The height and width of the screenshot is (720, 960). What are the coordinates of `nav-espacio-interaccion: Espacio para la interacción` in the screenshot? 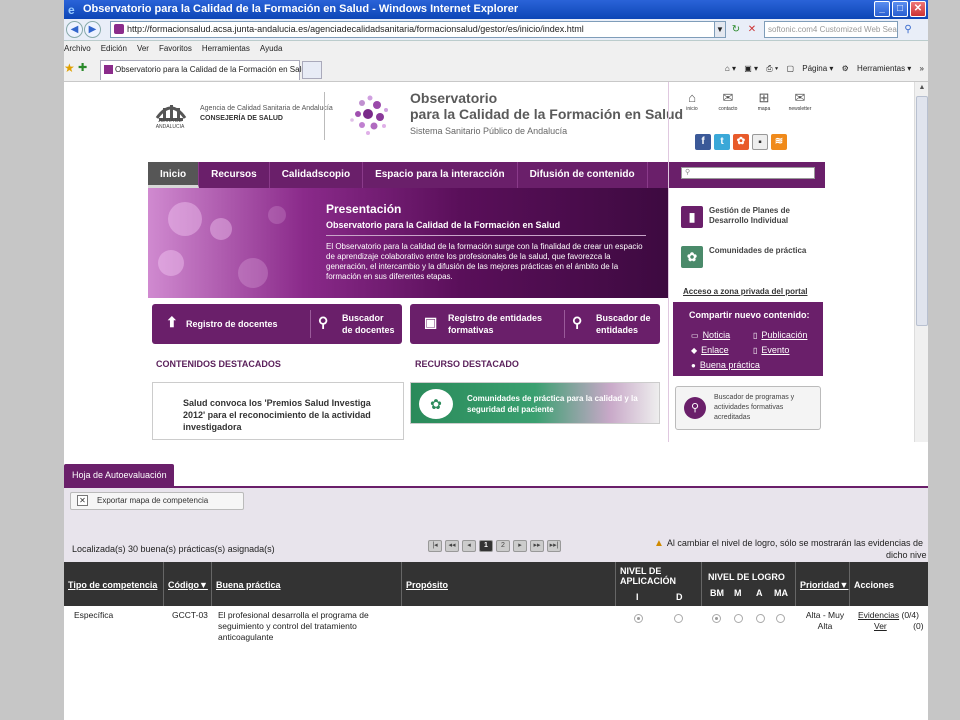 It's located at (440, 175).